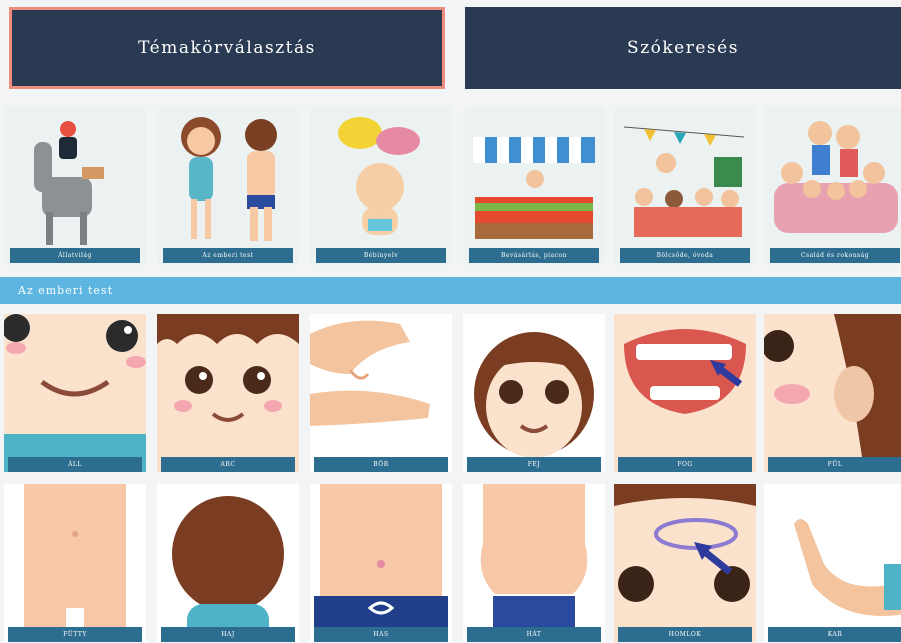  I want to click on skin-illustration, so click(381, 393).